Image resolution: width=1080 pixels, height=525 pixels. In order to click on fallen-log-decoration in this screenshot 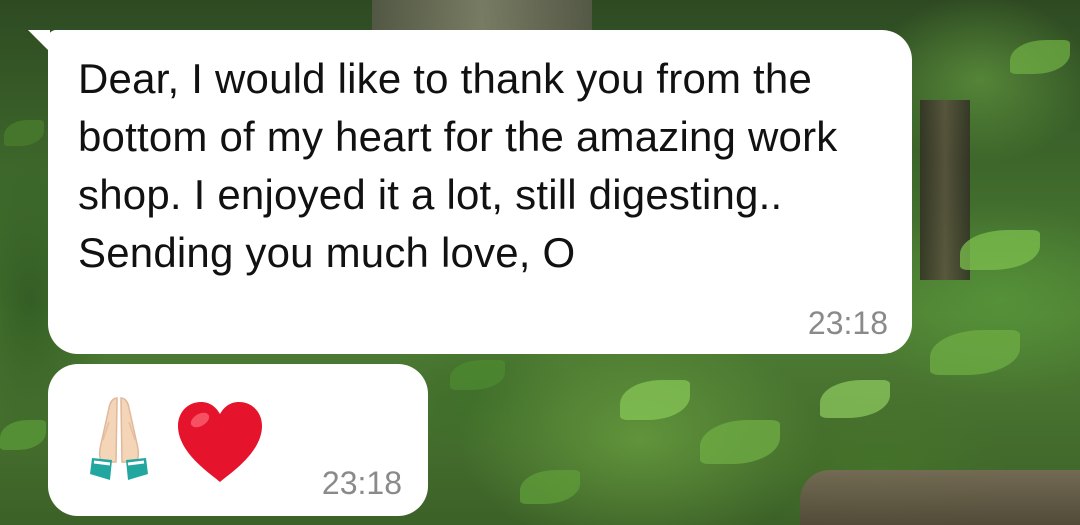, I will do `click(940, 497)`.